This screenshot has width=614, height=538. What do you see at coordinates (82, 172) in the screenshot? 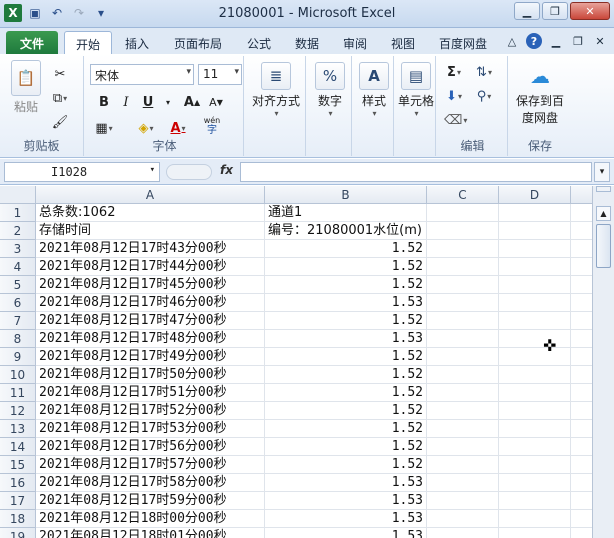
I see `name-box: I1028 ▾` at bounding box center [82, 172].